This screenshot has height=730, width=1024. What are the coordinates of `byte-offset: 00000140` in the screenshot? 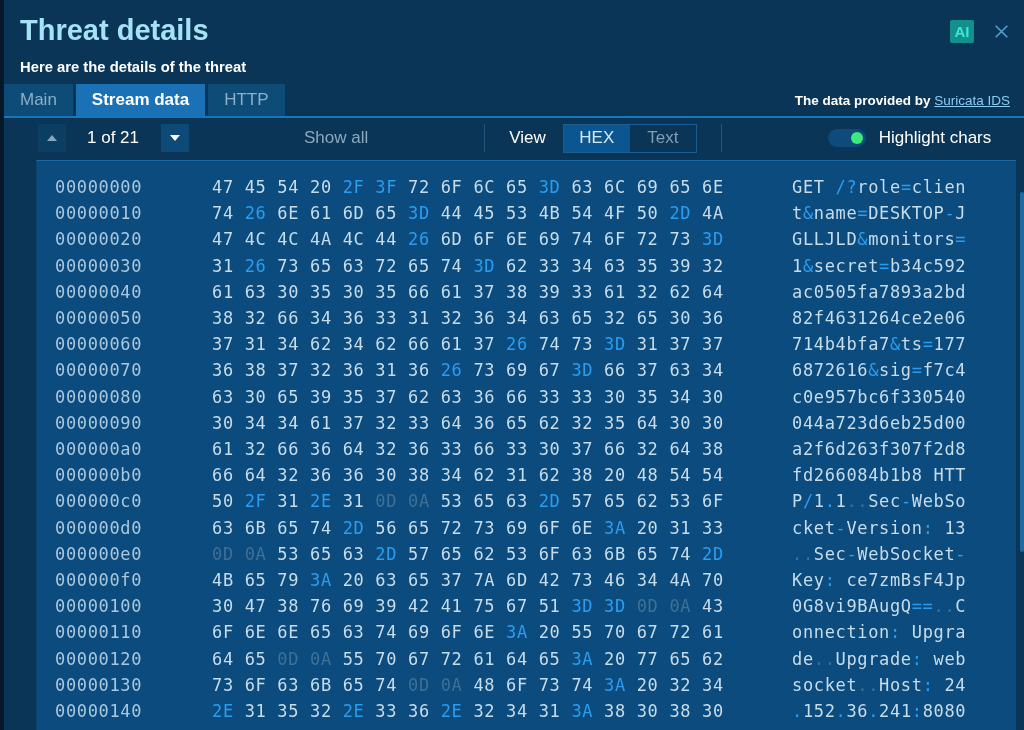 It's located at (99, 712).